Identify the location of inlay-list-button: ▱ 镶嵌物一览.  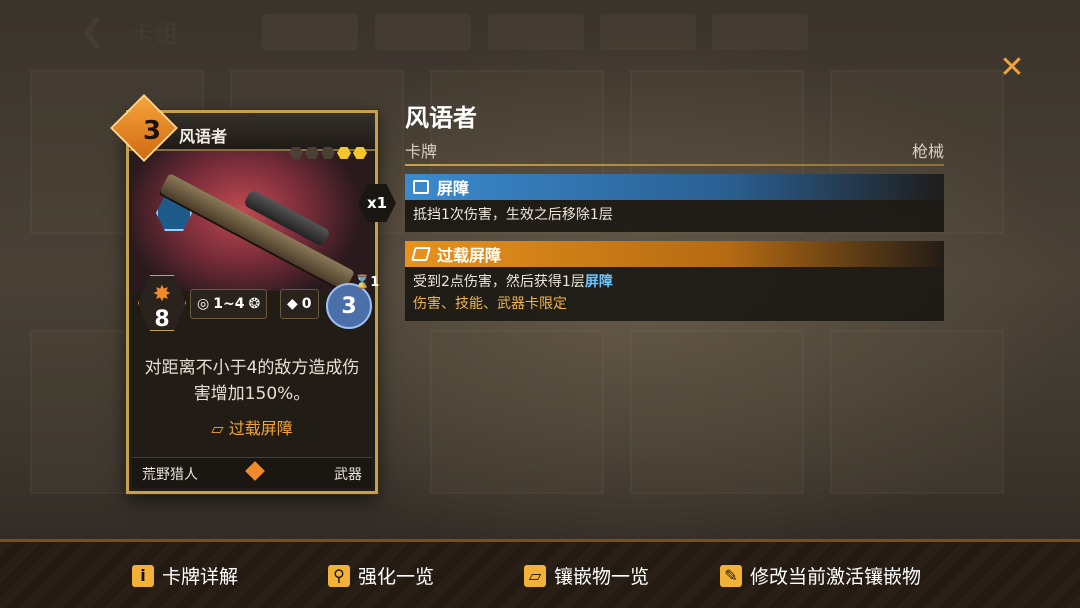
(586, 575).